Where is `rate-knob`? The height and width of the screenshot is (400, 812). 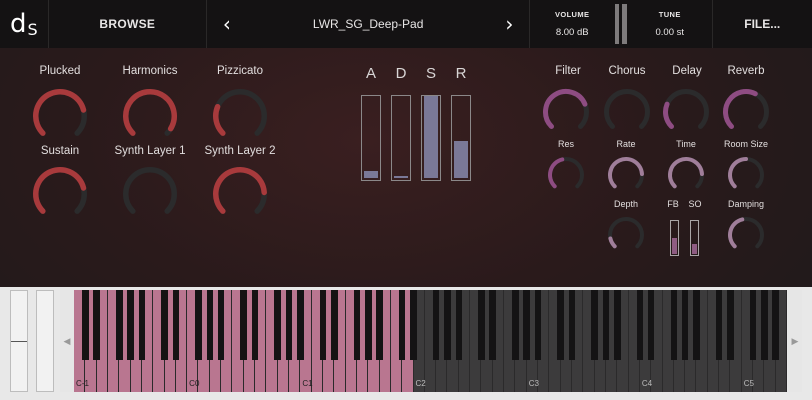 rate-knob is located at coordinates (626, 175).